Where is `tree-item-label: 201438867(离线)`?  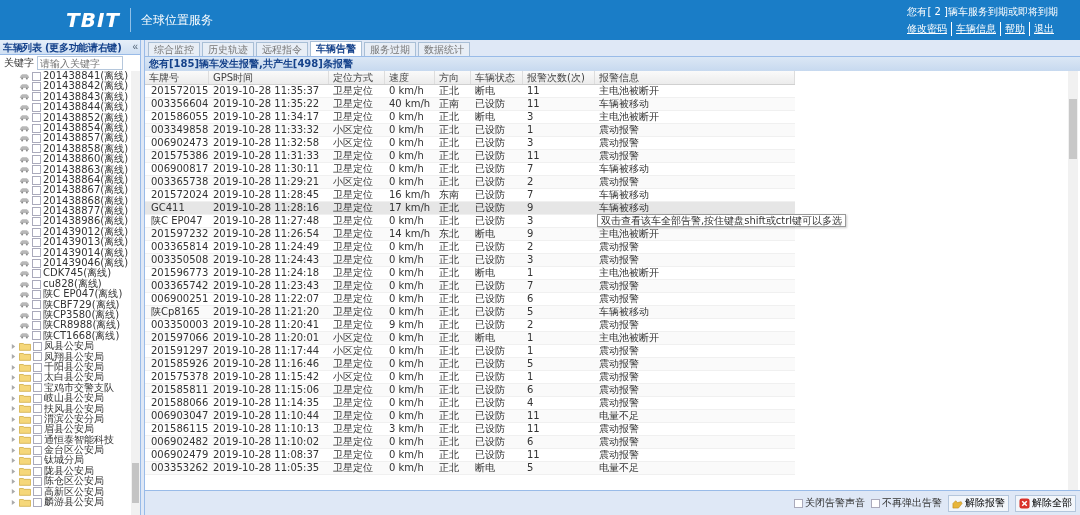 tree-item-label: 201438867(离线) is located at coordinates (86, 190).